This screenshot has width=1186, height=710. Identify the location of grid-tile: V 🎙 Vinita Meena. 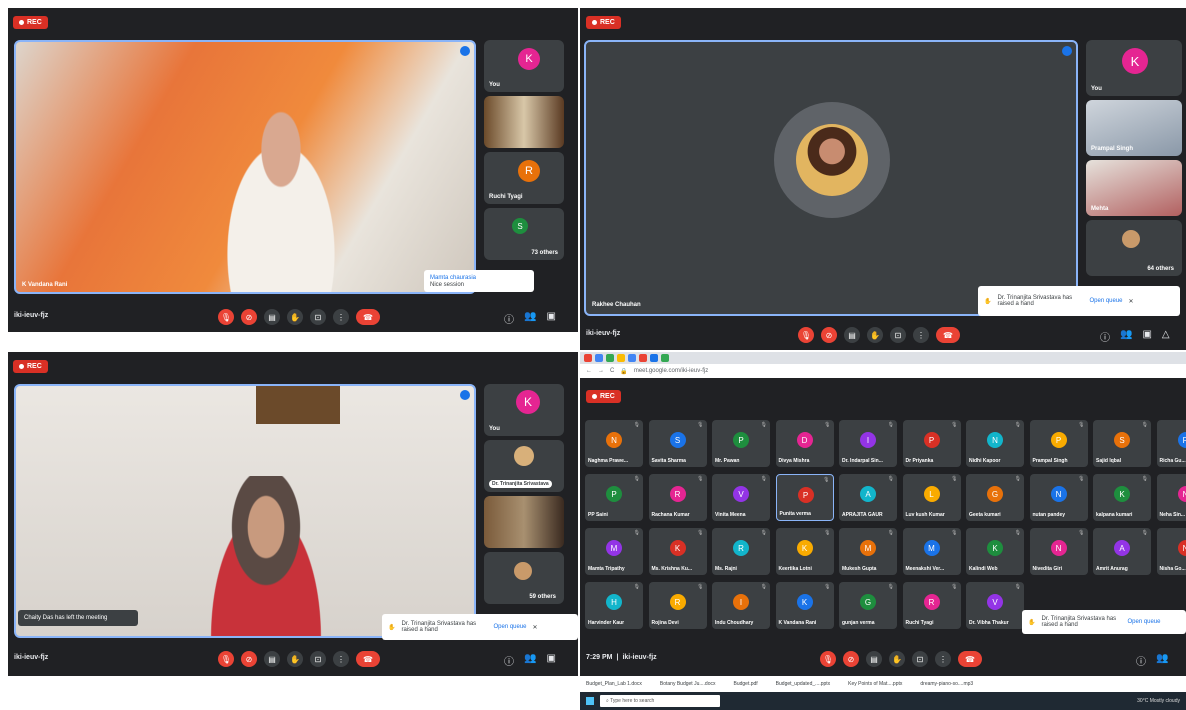
(741, 497).